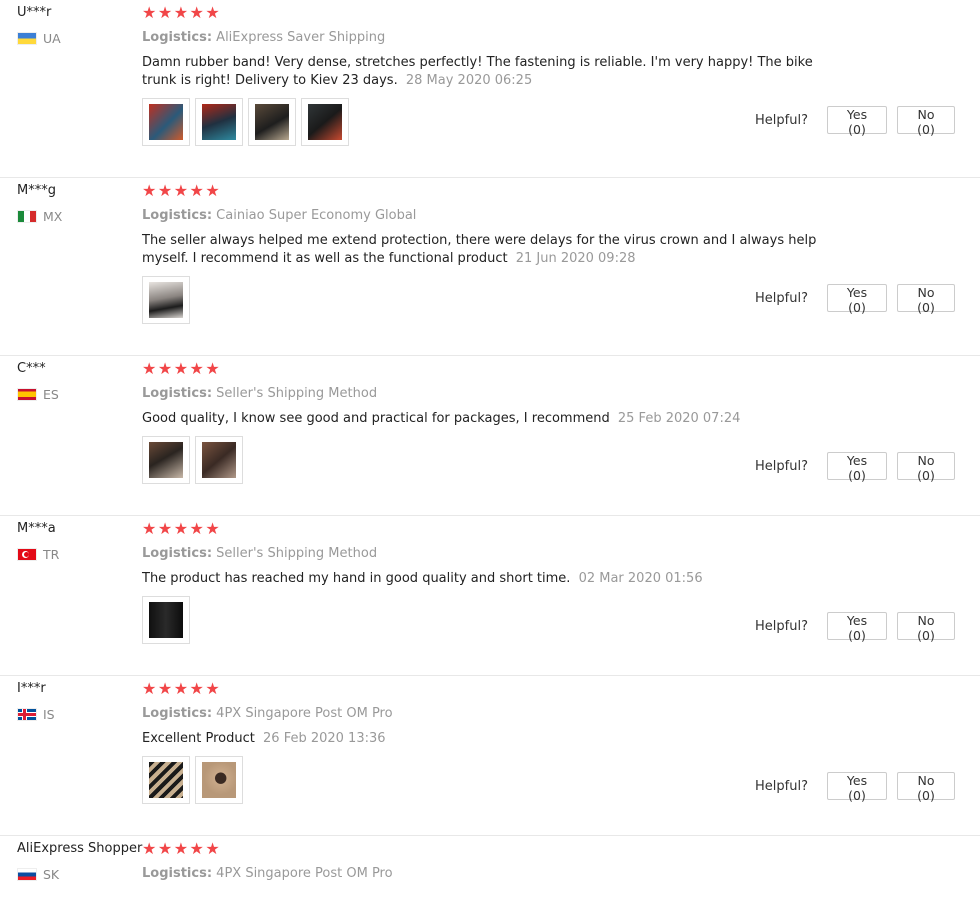 The image size is (980, 904). What do you see at coordinates (27, 874) in the screenshot?
I see `flag-sk-icon` at bounding box center [27, 874].